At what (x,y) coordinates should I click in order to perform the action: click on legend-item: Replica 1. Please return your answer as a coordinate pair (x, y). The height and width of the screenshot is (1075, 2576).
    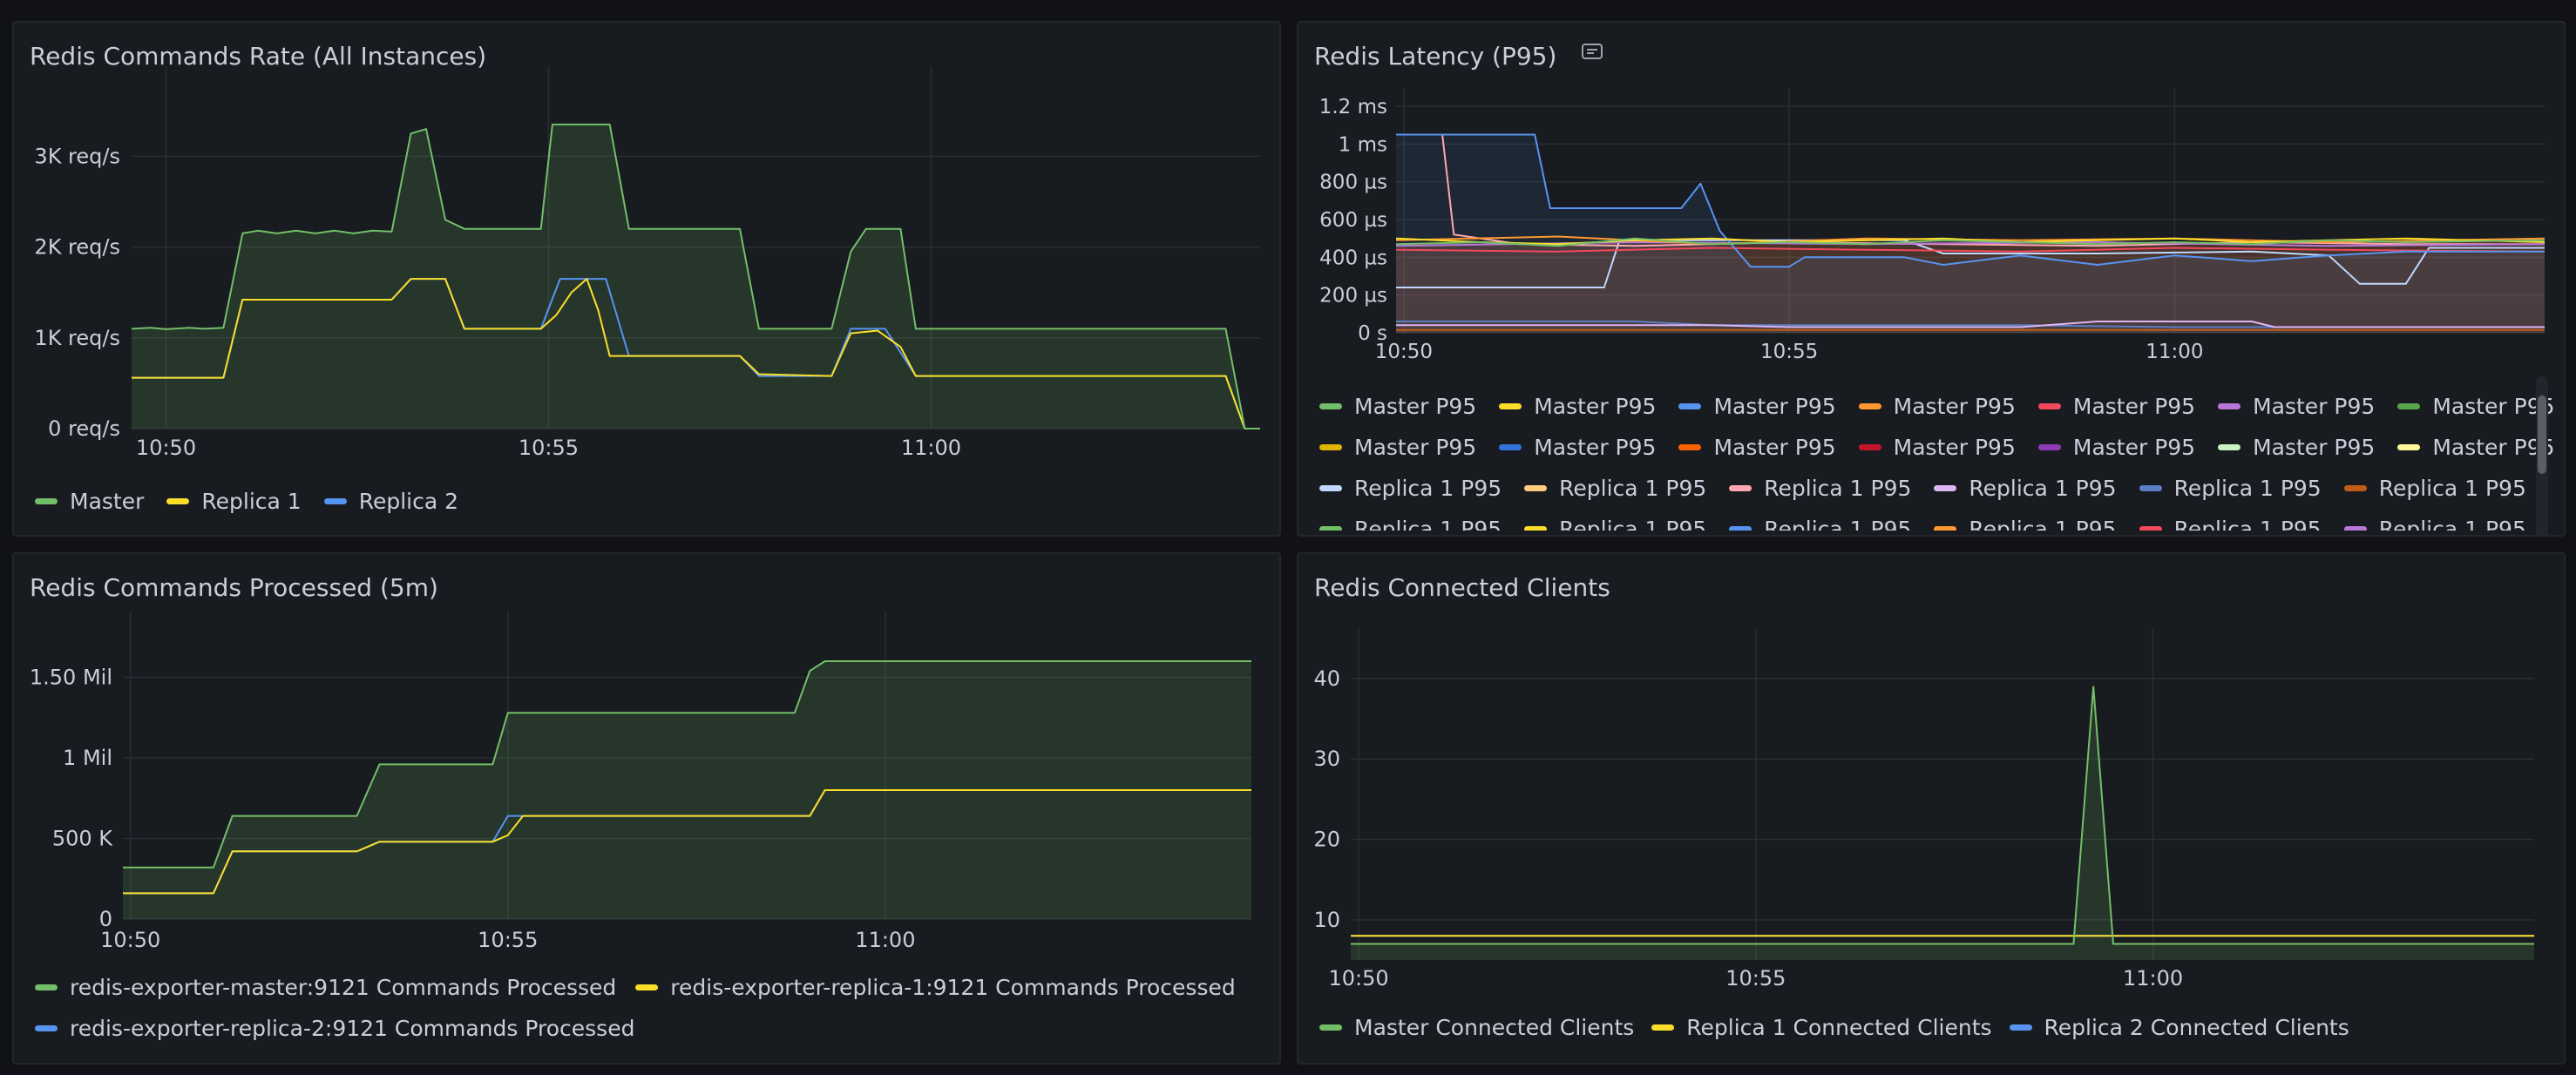
    Looking at the image, I should click on (234, 501).